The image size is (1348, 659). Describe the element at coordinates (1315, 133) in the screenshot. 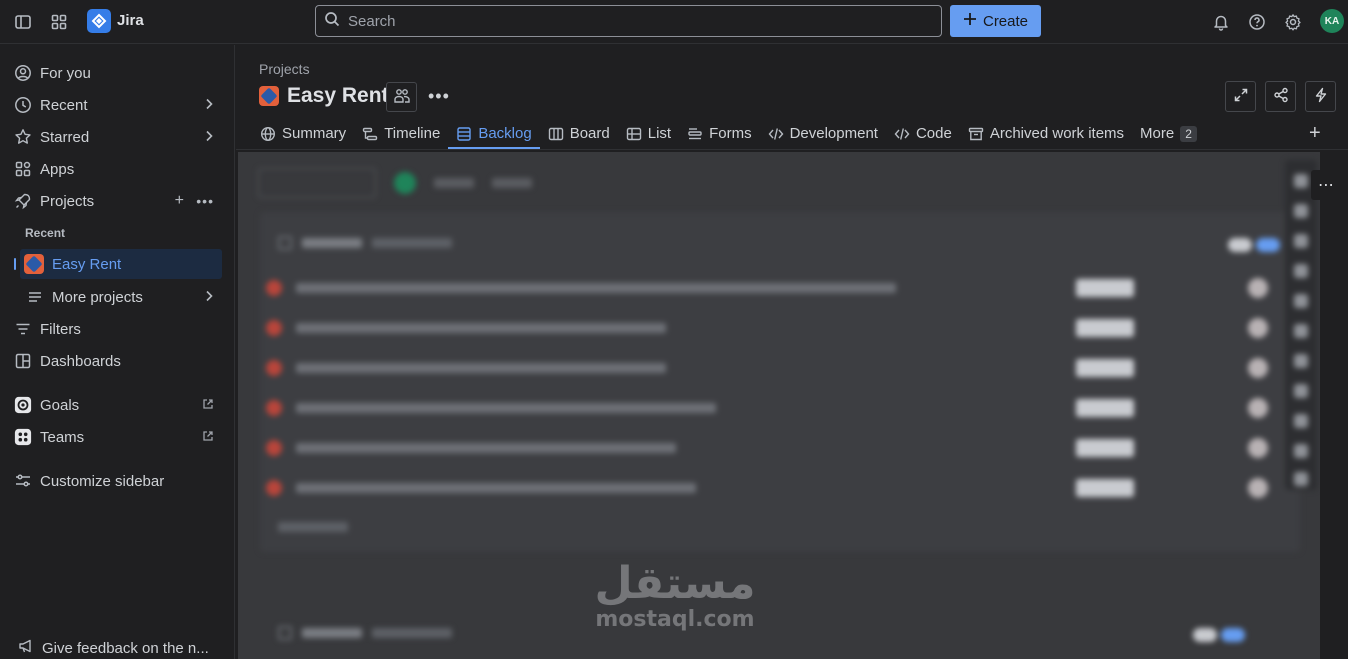

I see `add-tab-plus-icon: +` at that location.